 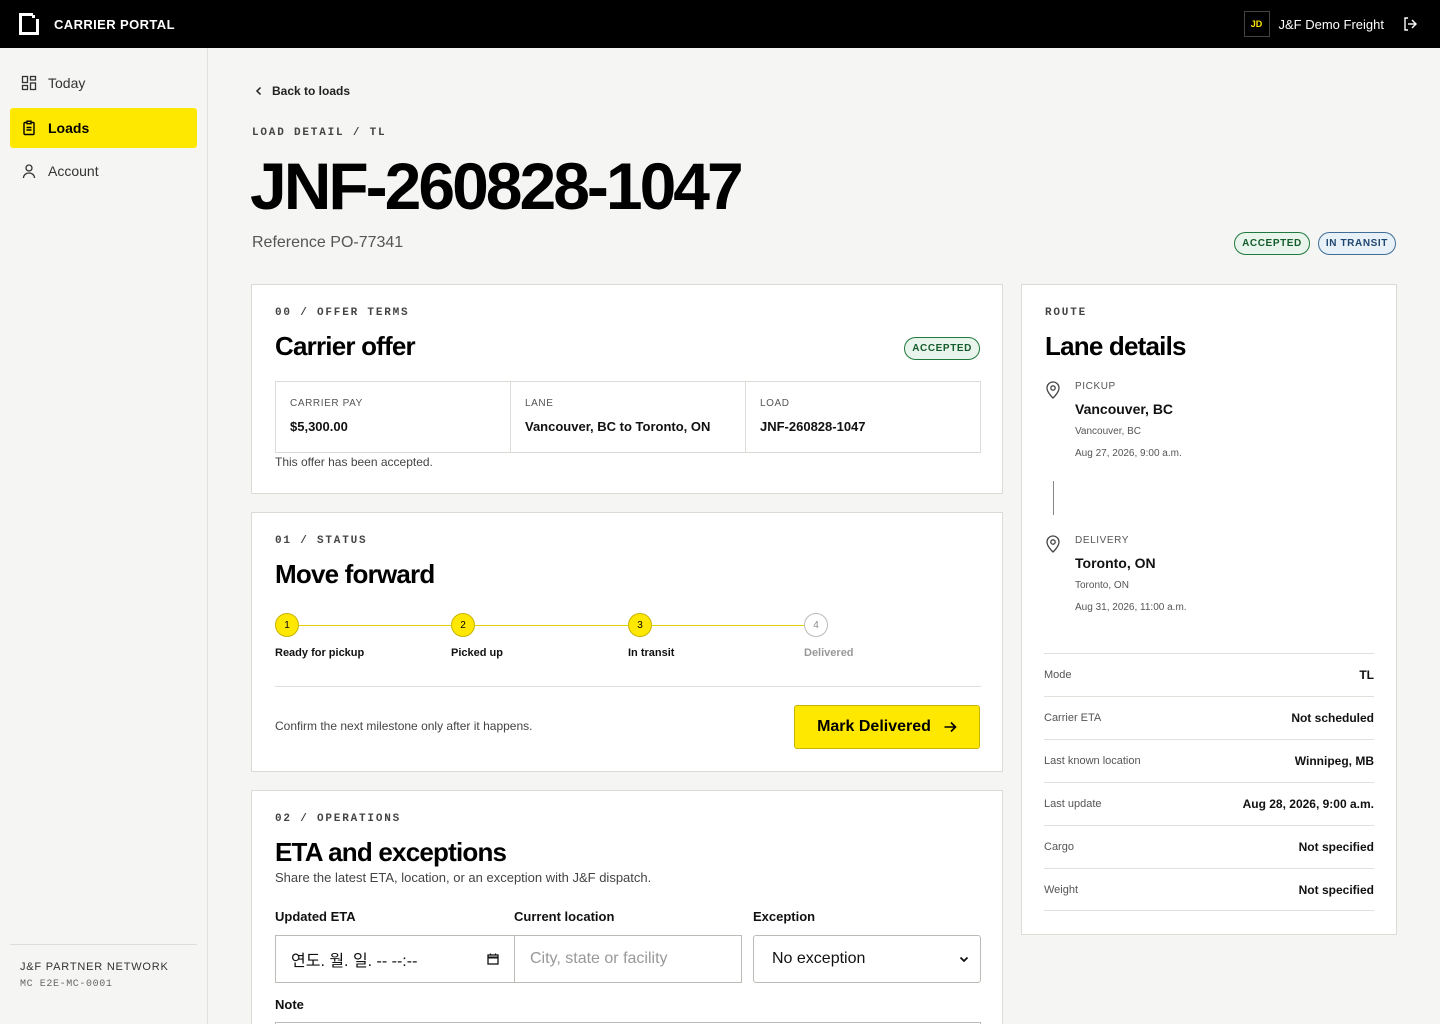 What do you see at coordinates (477, 653) in the screenshot?
I see `step-label: Picked up` at bounding box center [477, 653].